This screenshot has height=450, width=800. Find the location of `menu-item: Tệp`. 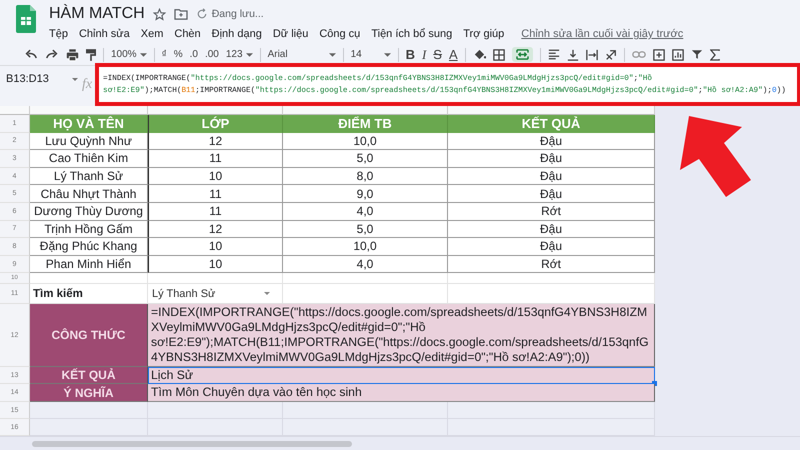

menu-item: Tệp is located at coordinates (58, 34).